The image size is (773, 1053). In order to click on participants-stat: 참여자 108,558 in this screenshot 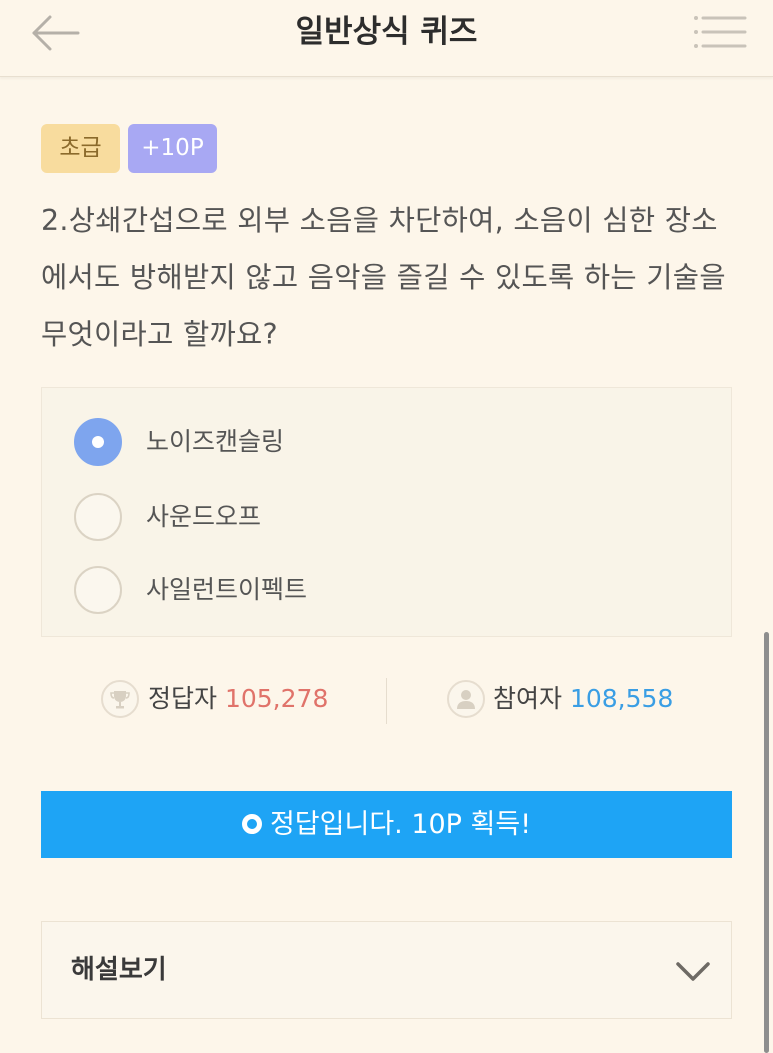, I will do `click(583, 699)`.